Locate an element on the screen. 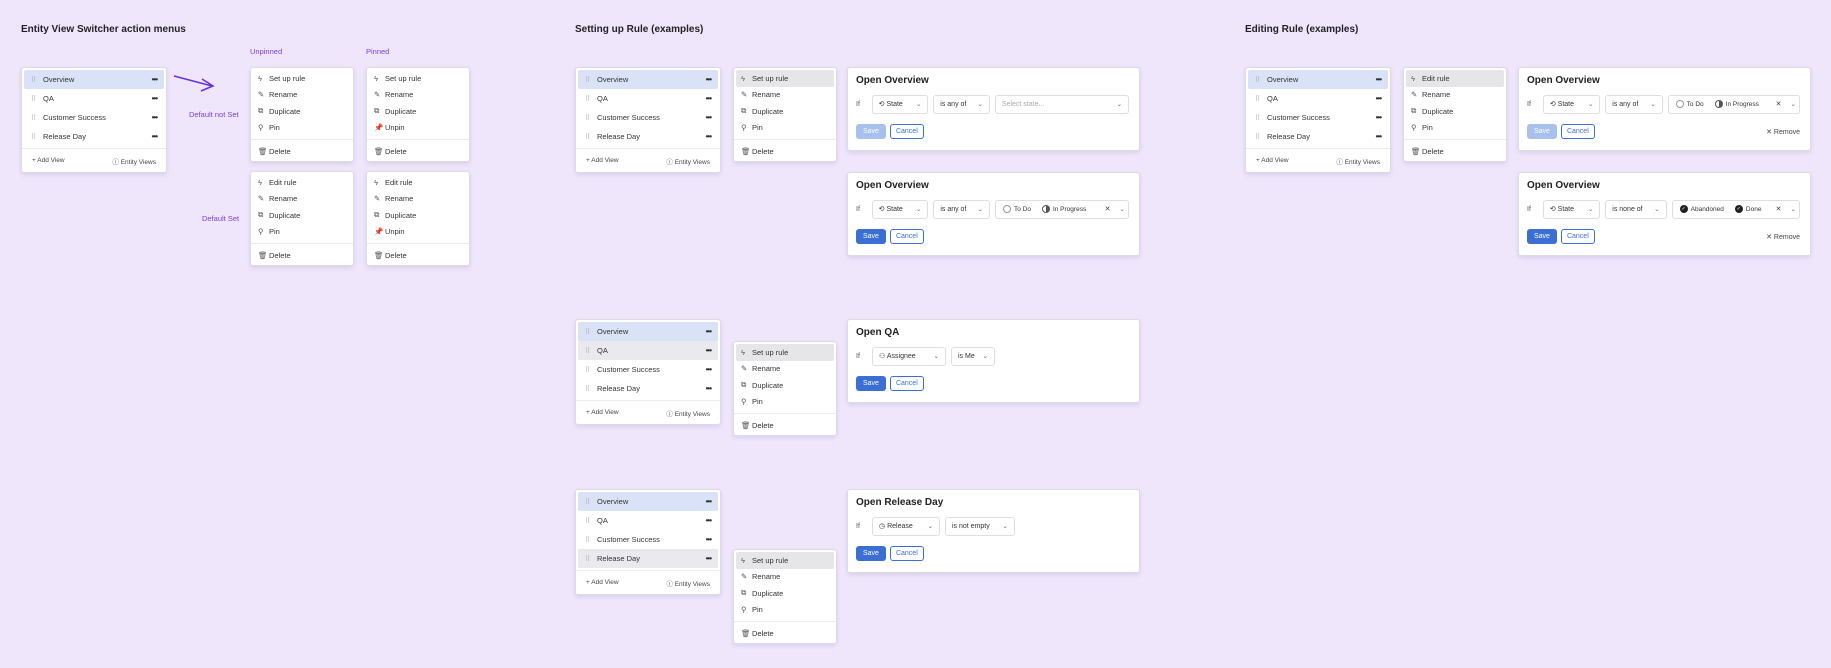 This screenshot has width=1831, height=668. value-chip: To Do is located at coordinates (1690, 104).